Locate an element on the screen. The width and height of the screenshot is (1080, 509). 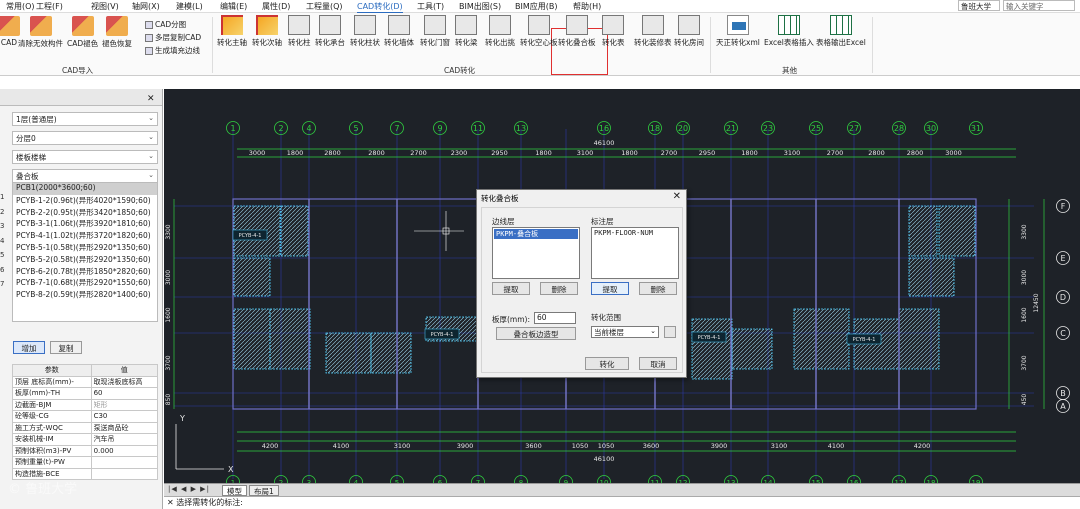
ribbon-button: 转化出挑 is located at coordinates (500, 31).